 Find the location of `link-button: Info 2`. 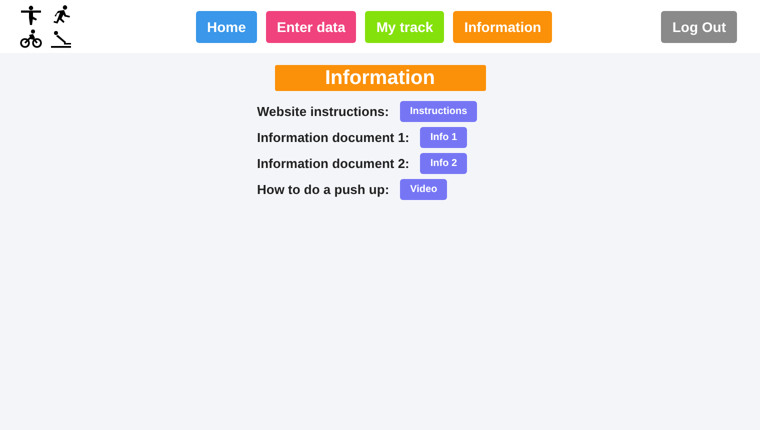

link-button: Info 2 is located at coordinates (444, 163).